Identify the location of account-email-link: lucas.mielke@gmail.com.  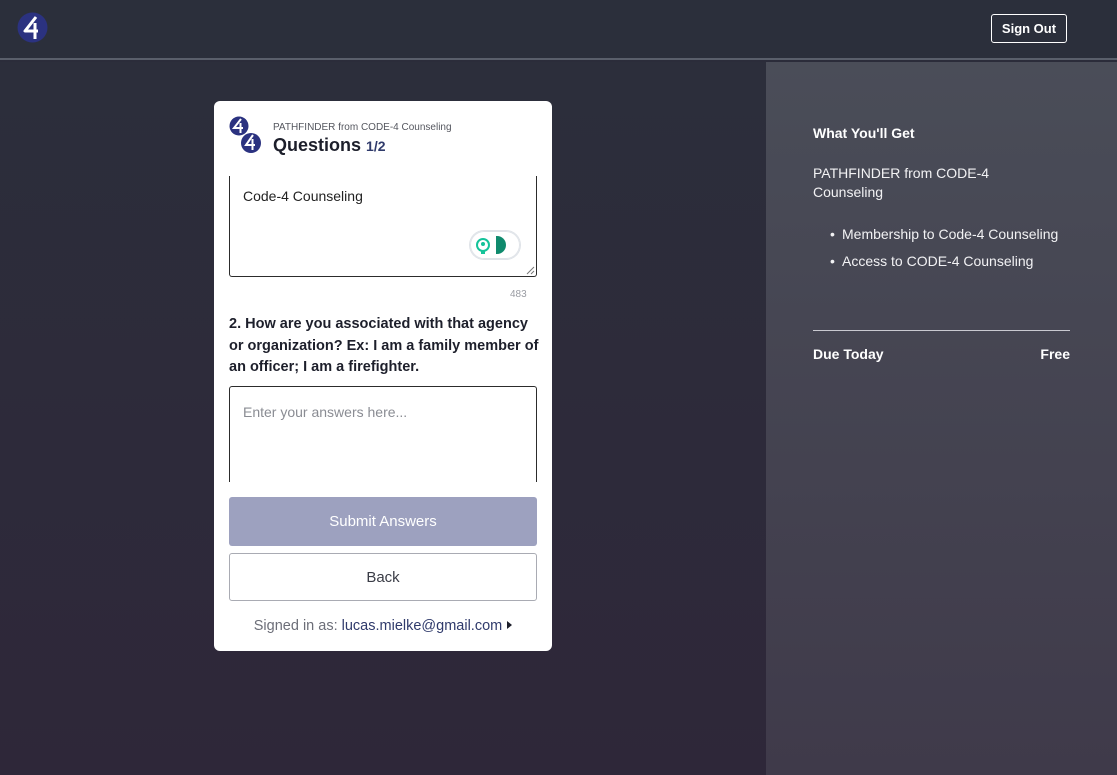
(422, 626).